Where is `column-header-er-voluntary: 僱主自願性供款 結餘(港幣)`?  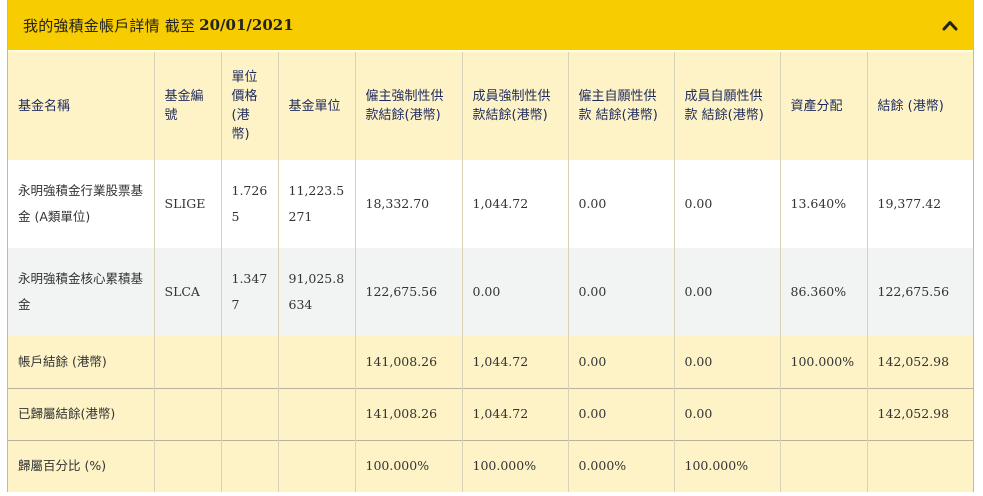 column-header-er-voluntary: 僱主自願性供款 結餘(港幣) is located at coordinates (621, 106).